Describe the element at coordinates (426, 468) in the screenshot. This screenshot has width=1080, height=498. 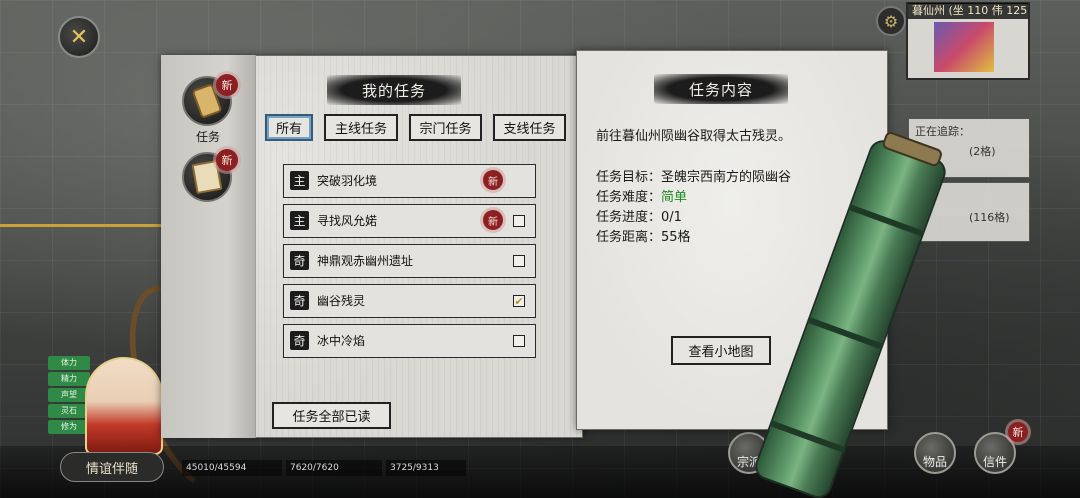
I see `exp-bar: 3725/9313` at that location.